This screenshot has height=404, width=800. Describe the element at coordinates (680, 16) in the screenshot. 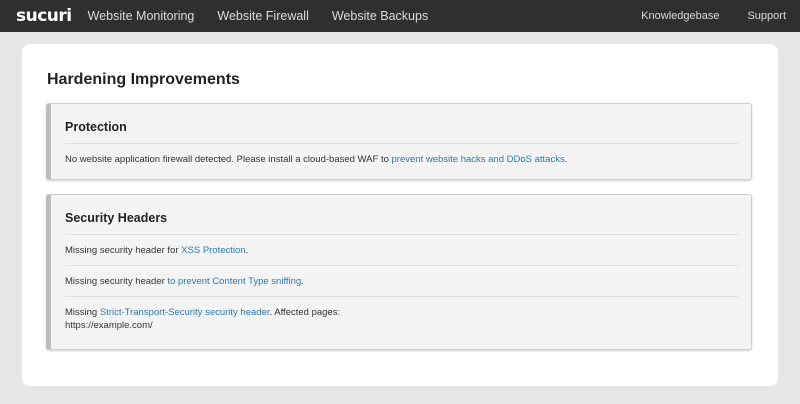

I see `nav-knowledgebase: Knowledgebase` at that location.